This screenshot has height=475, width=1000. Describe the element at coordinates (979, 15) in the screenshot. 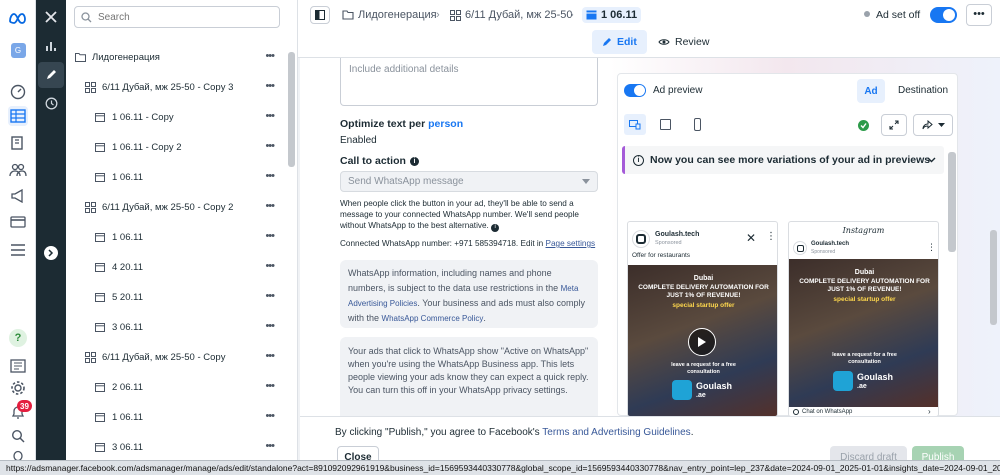

I see `more-options-button: •••` at that location.